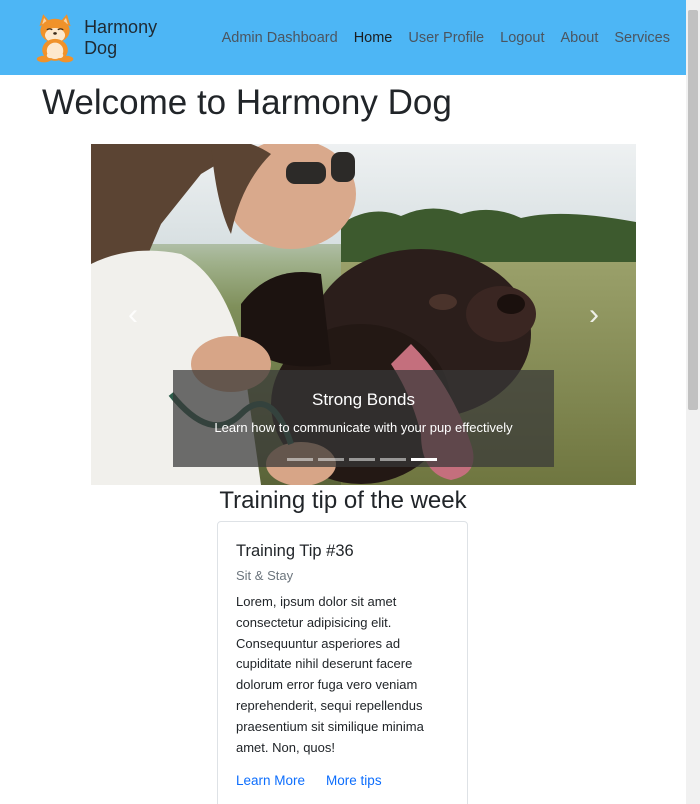  I want to click on more-tips-link: More tips, so click(354, 780).